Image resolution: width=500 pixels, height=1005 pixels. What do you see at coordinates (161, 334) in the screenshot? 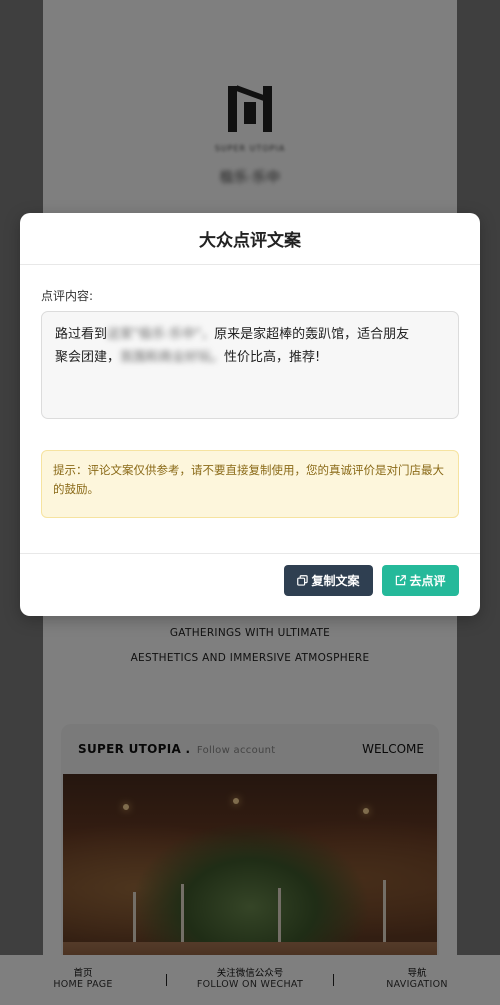
I see `review-text-blurred: 这家"极乐·乐中"，` at bounding box center [161, 334].